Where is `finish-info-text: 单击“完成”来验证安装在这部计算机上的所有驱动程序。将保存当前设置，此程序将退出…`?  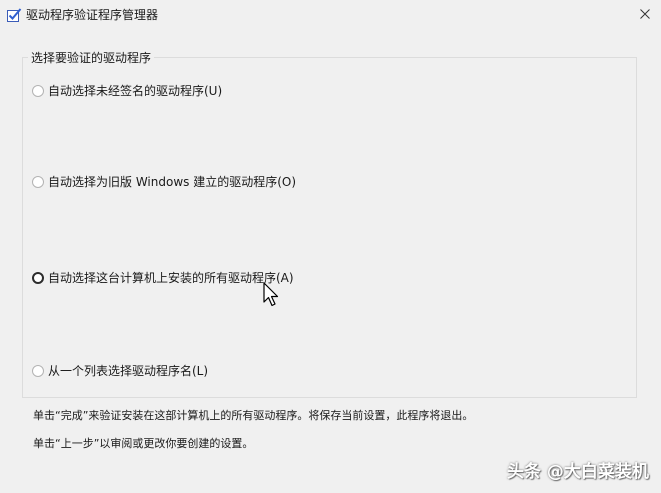
finish-info-text: 单击“完成”来验证安装在这部计算机上的所有驱动程序。将保存当前设置，此程序将退出… is located at coordinates (253, 415).